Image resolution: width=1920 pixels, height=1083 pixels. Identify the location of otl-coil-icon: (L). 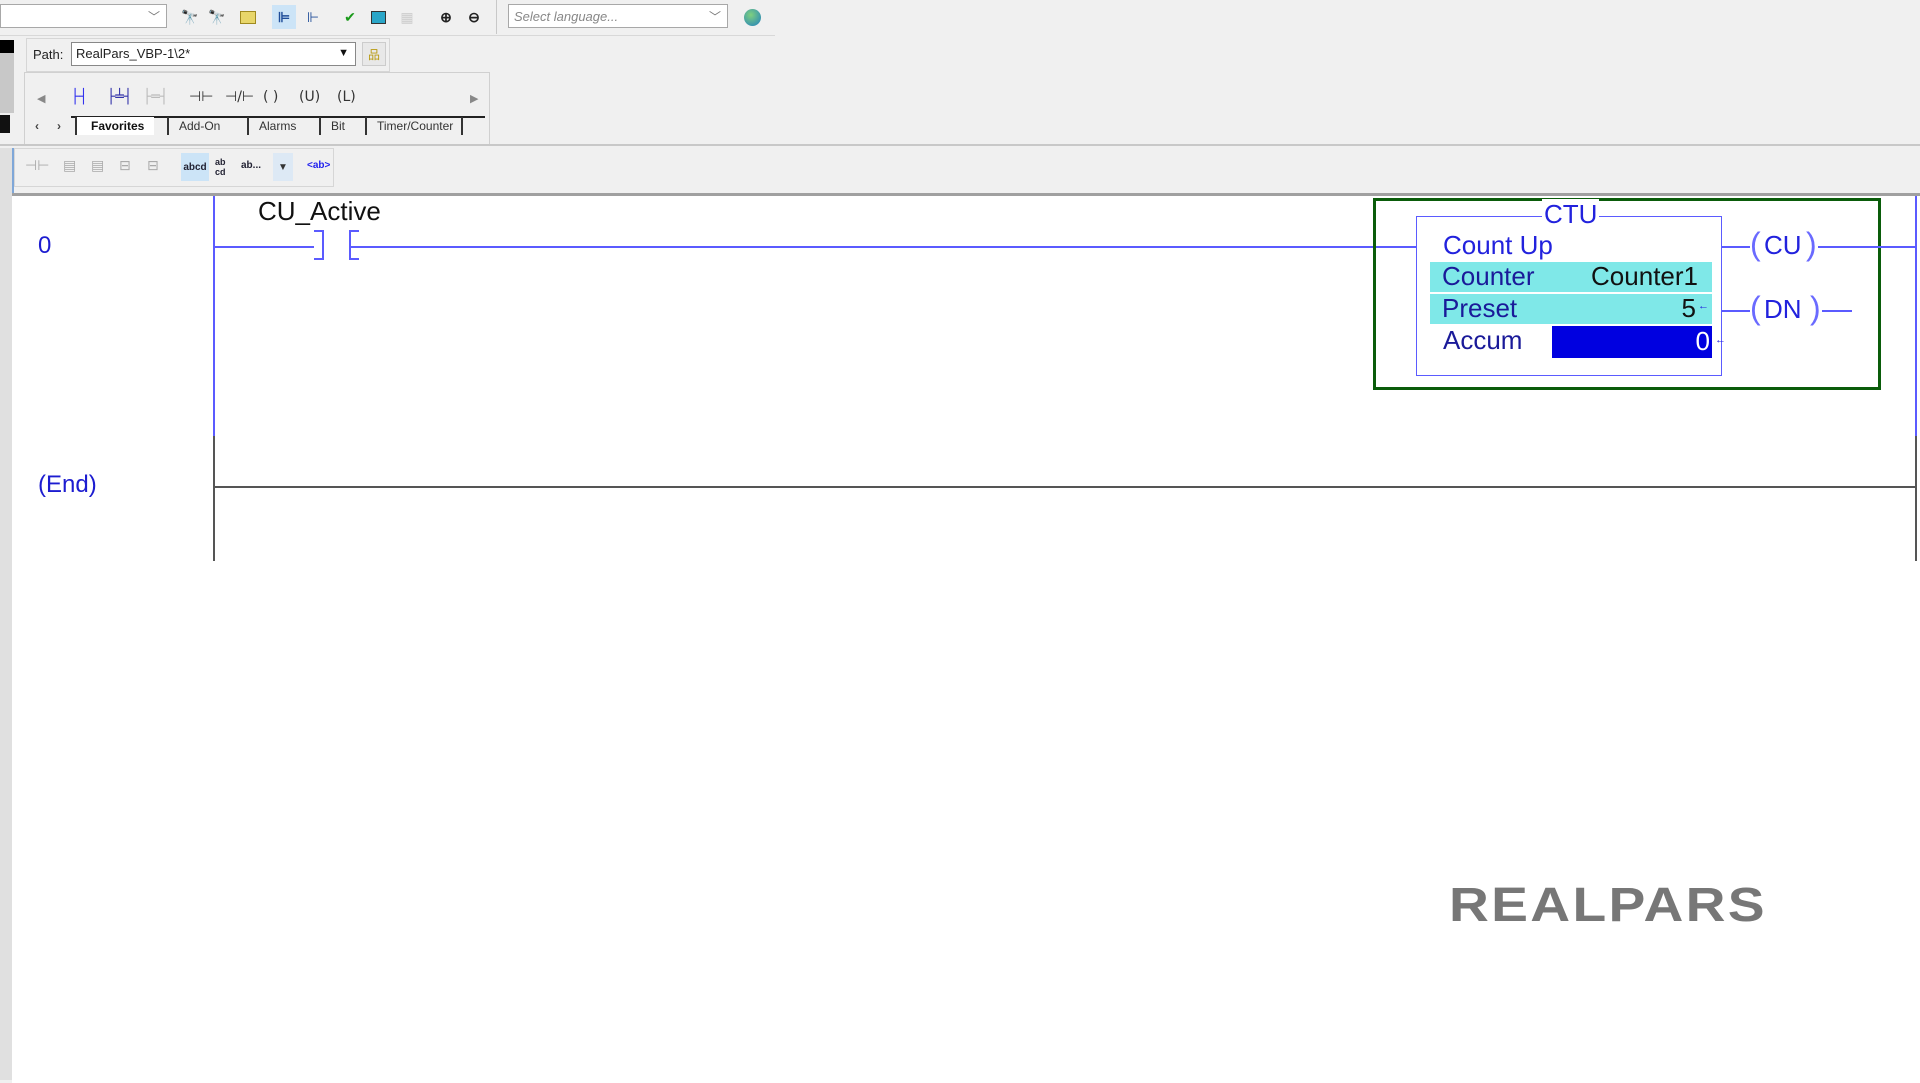
(346, 97).